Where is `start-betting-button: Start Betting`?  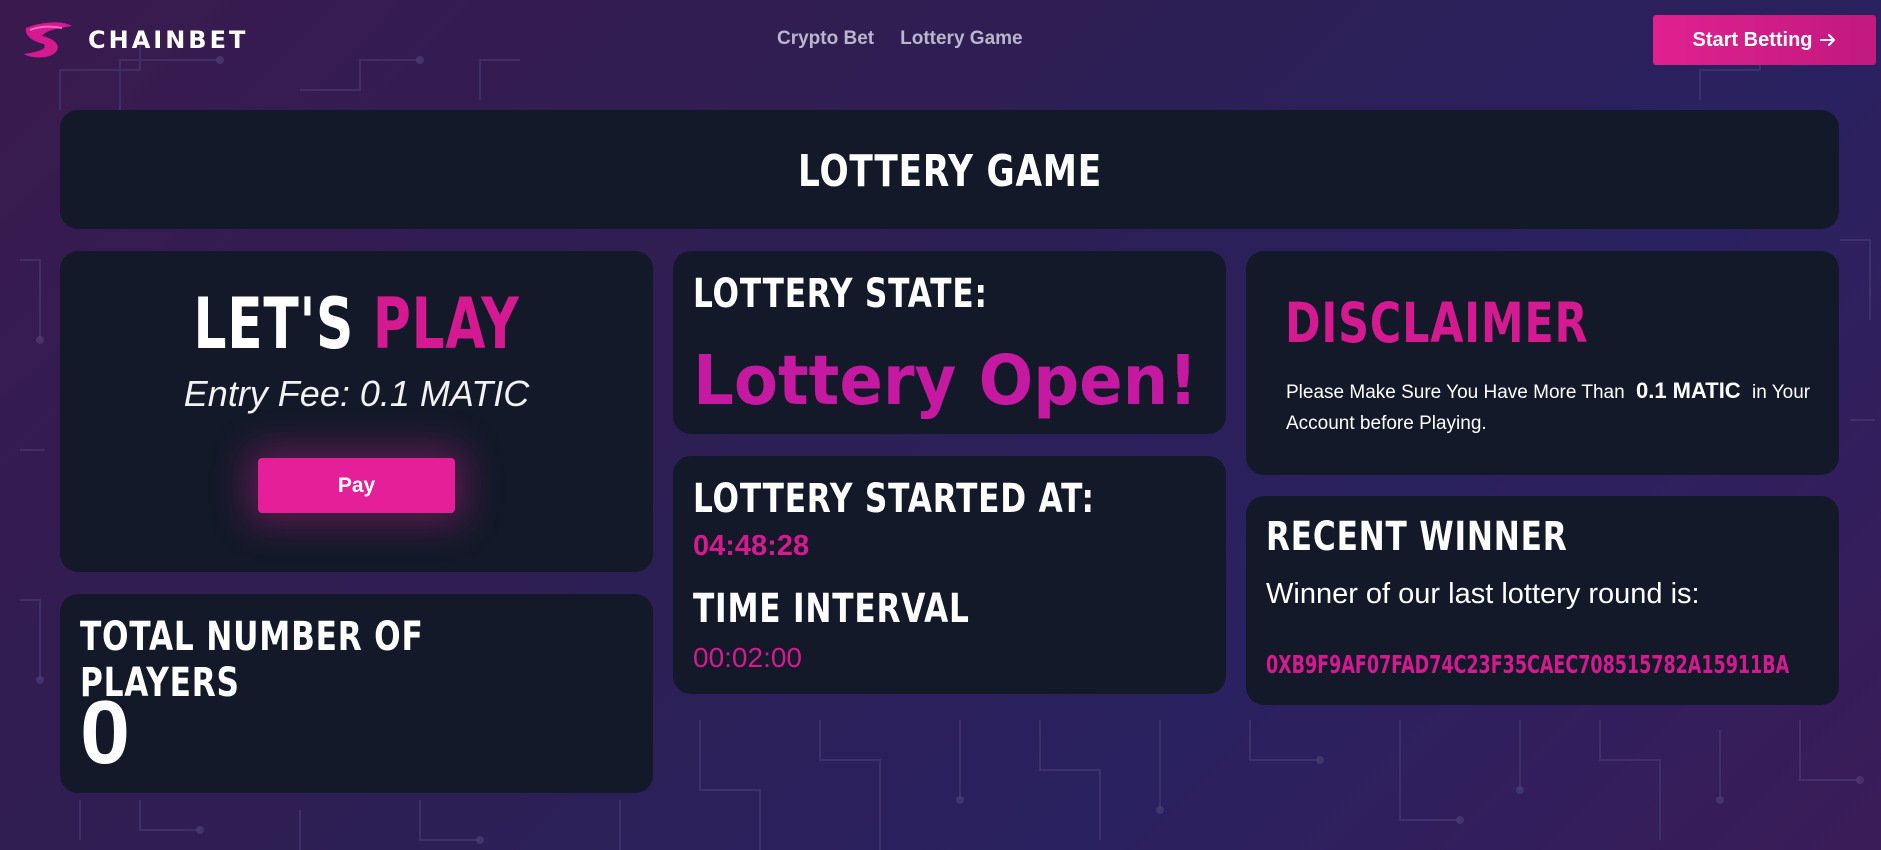 start-betting-button: Start Betting is located at coordinates (1764, 40).